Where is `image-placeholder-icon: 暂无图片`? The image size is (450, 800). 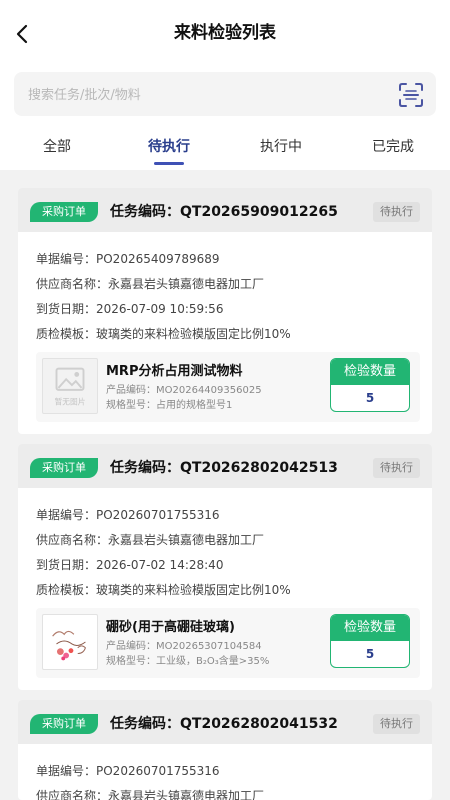
image-placeholder-icon: 暂无图片 is located at coordinates (70, 386).